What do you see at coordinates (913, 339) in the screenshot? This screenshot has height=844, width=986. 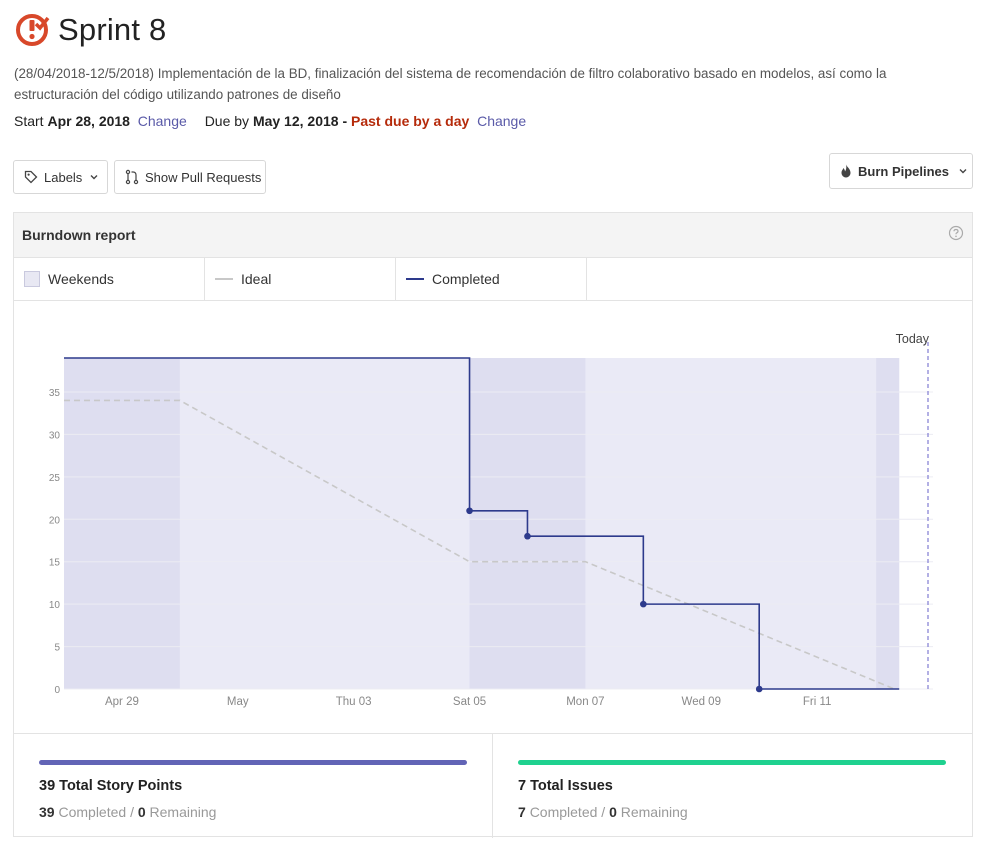 I see `today-label: Today` at bounding box center [913, 339].